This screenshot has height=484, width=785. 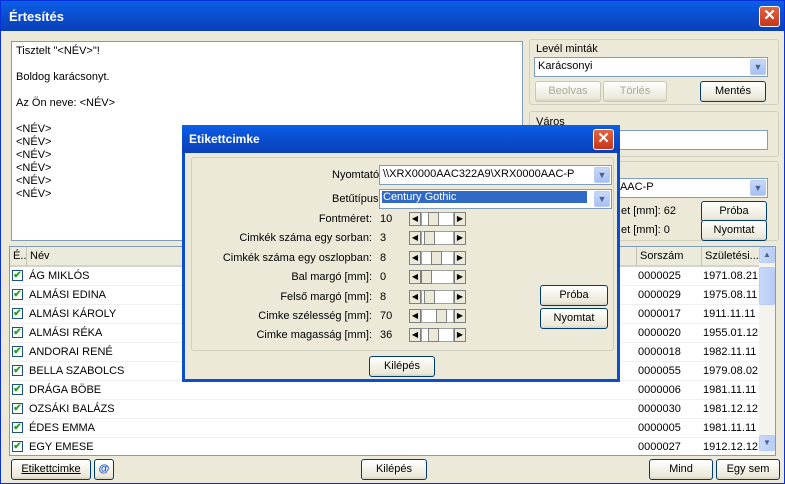 I want to click on dialog-proba-button: Próba, so click(x=574, y=295).